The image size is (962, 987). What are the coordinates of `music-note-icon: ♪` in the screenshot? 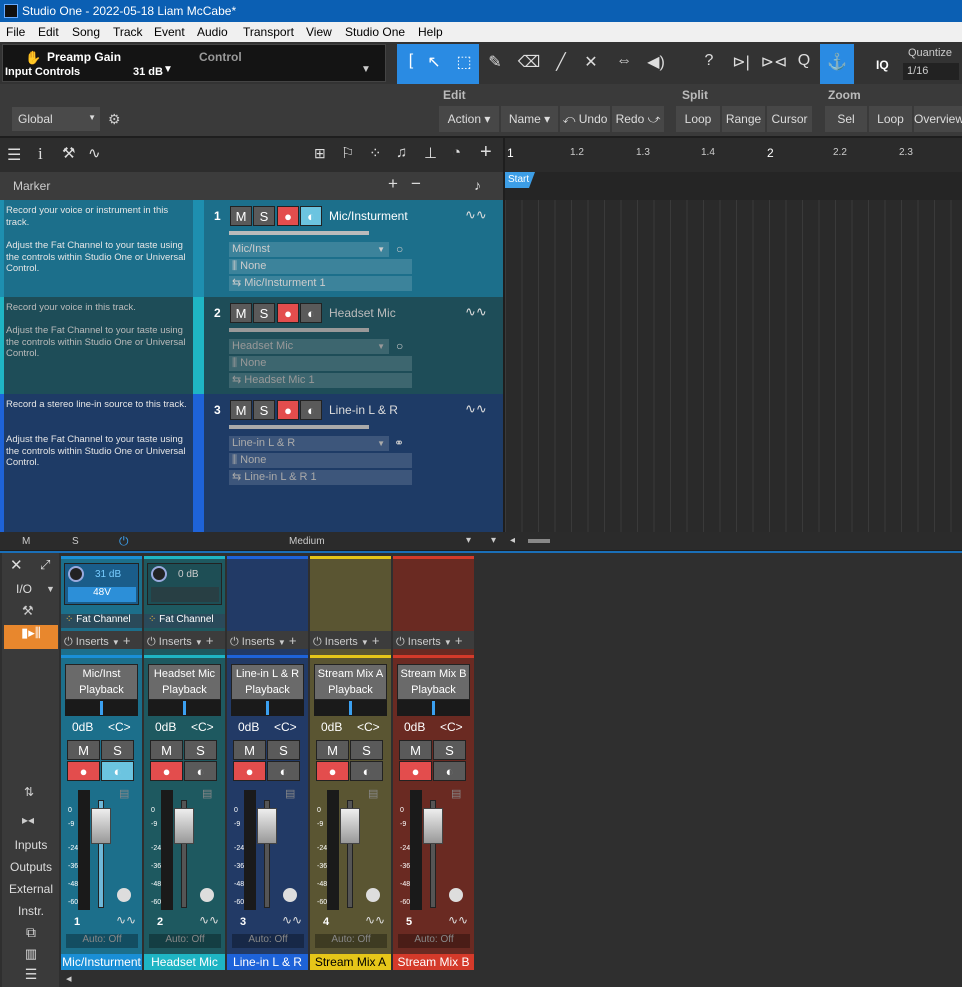 It's located at (477, 185).